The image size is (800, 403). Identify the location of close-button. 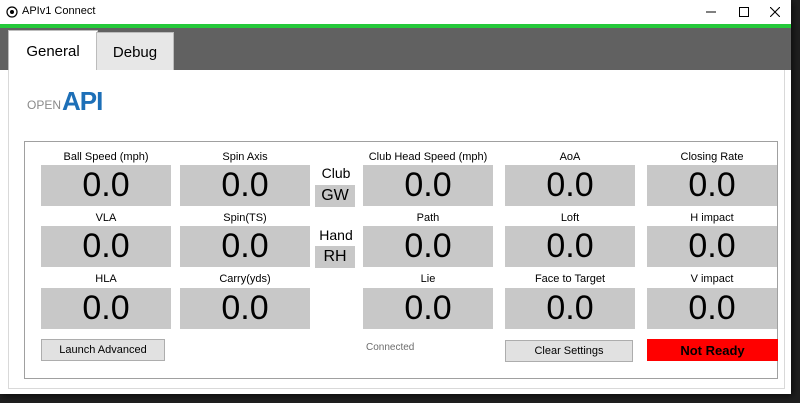
(775, 12).